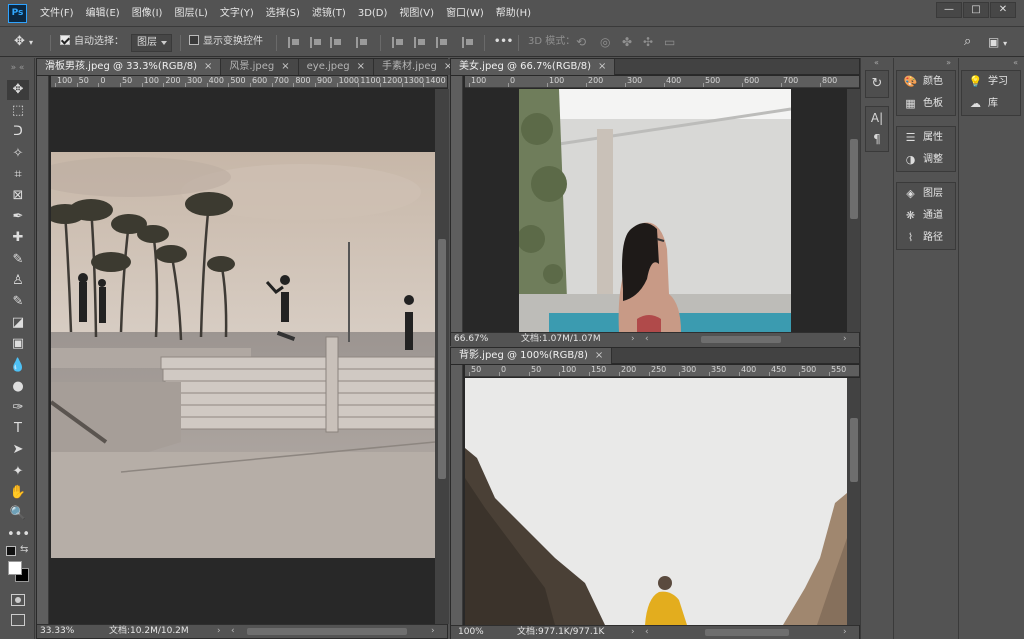  I want to click on swap-colors-icon: ⇆, so click(24, 549).